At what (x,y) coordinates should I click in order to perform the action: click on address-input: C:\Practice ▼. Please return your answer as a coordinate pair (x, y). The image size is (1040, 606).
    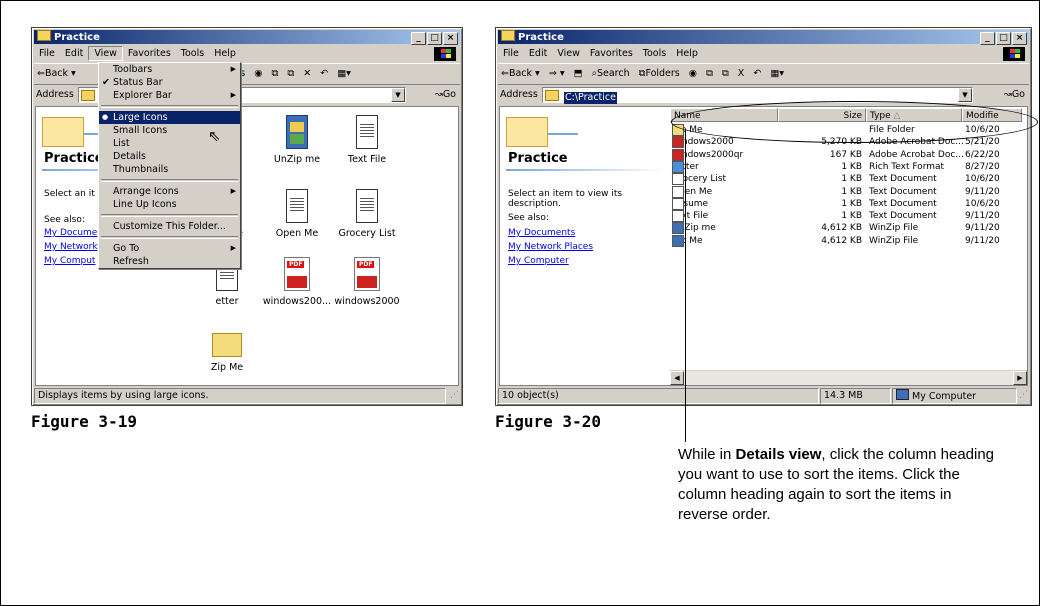
    Looking at the image, I should click on (757, 95).